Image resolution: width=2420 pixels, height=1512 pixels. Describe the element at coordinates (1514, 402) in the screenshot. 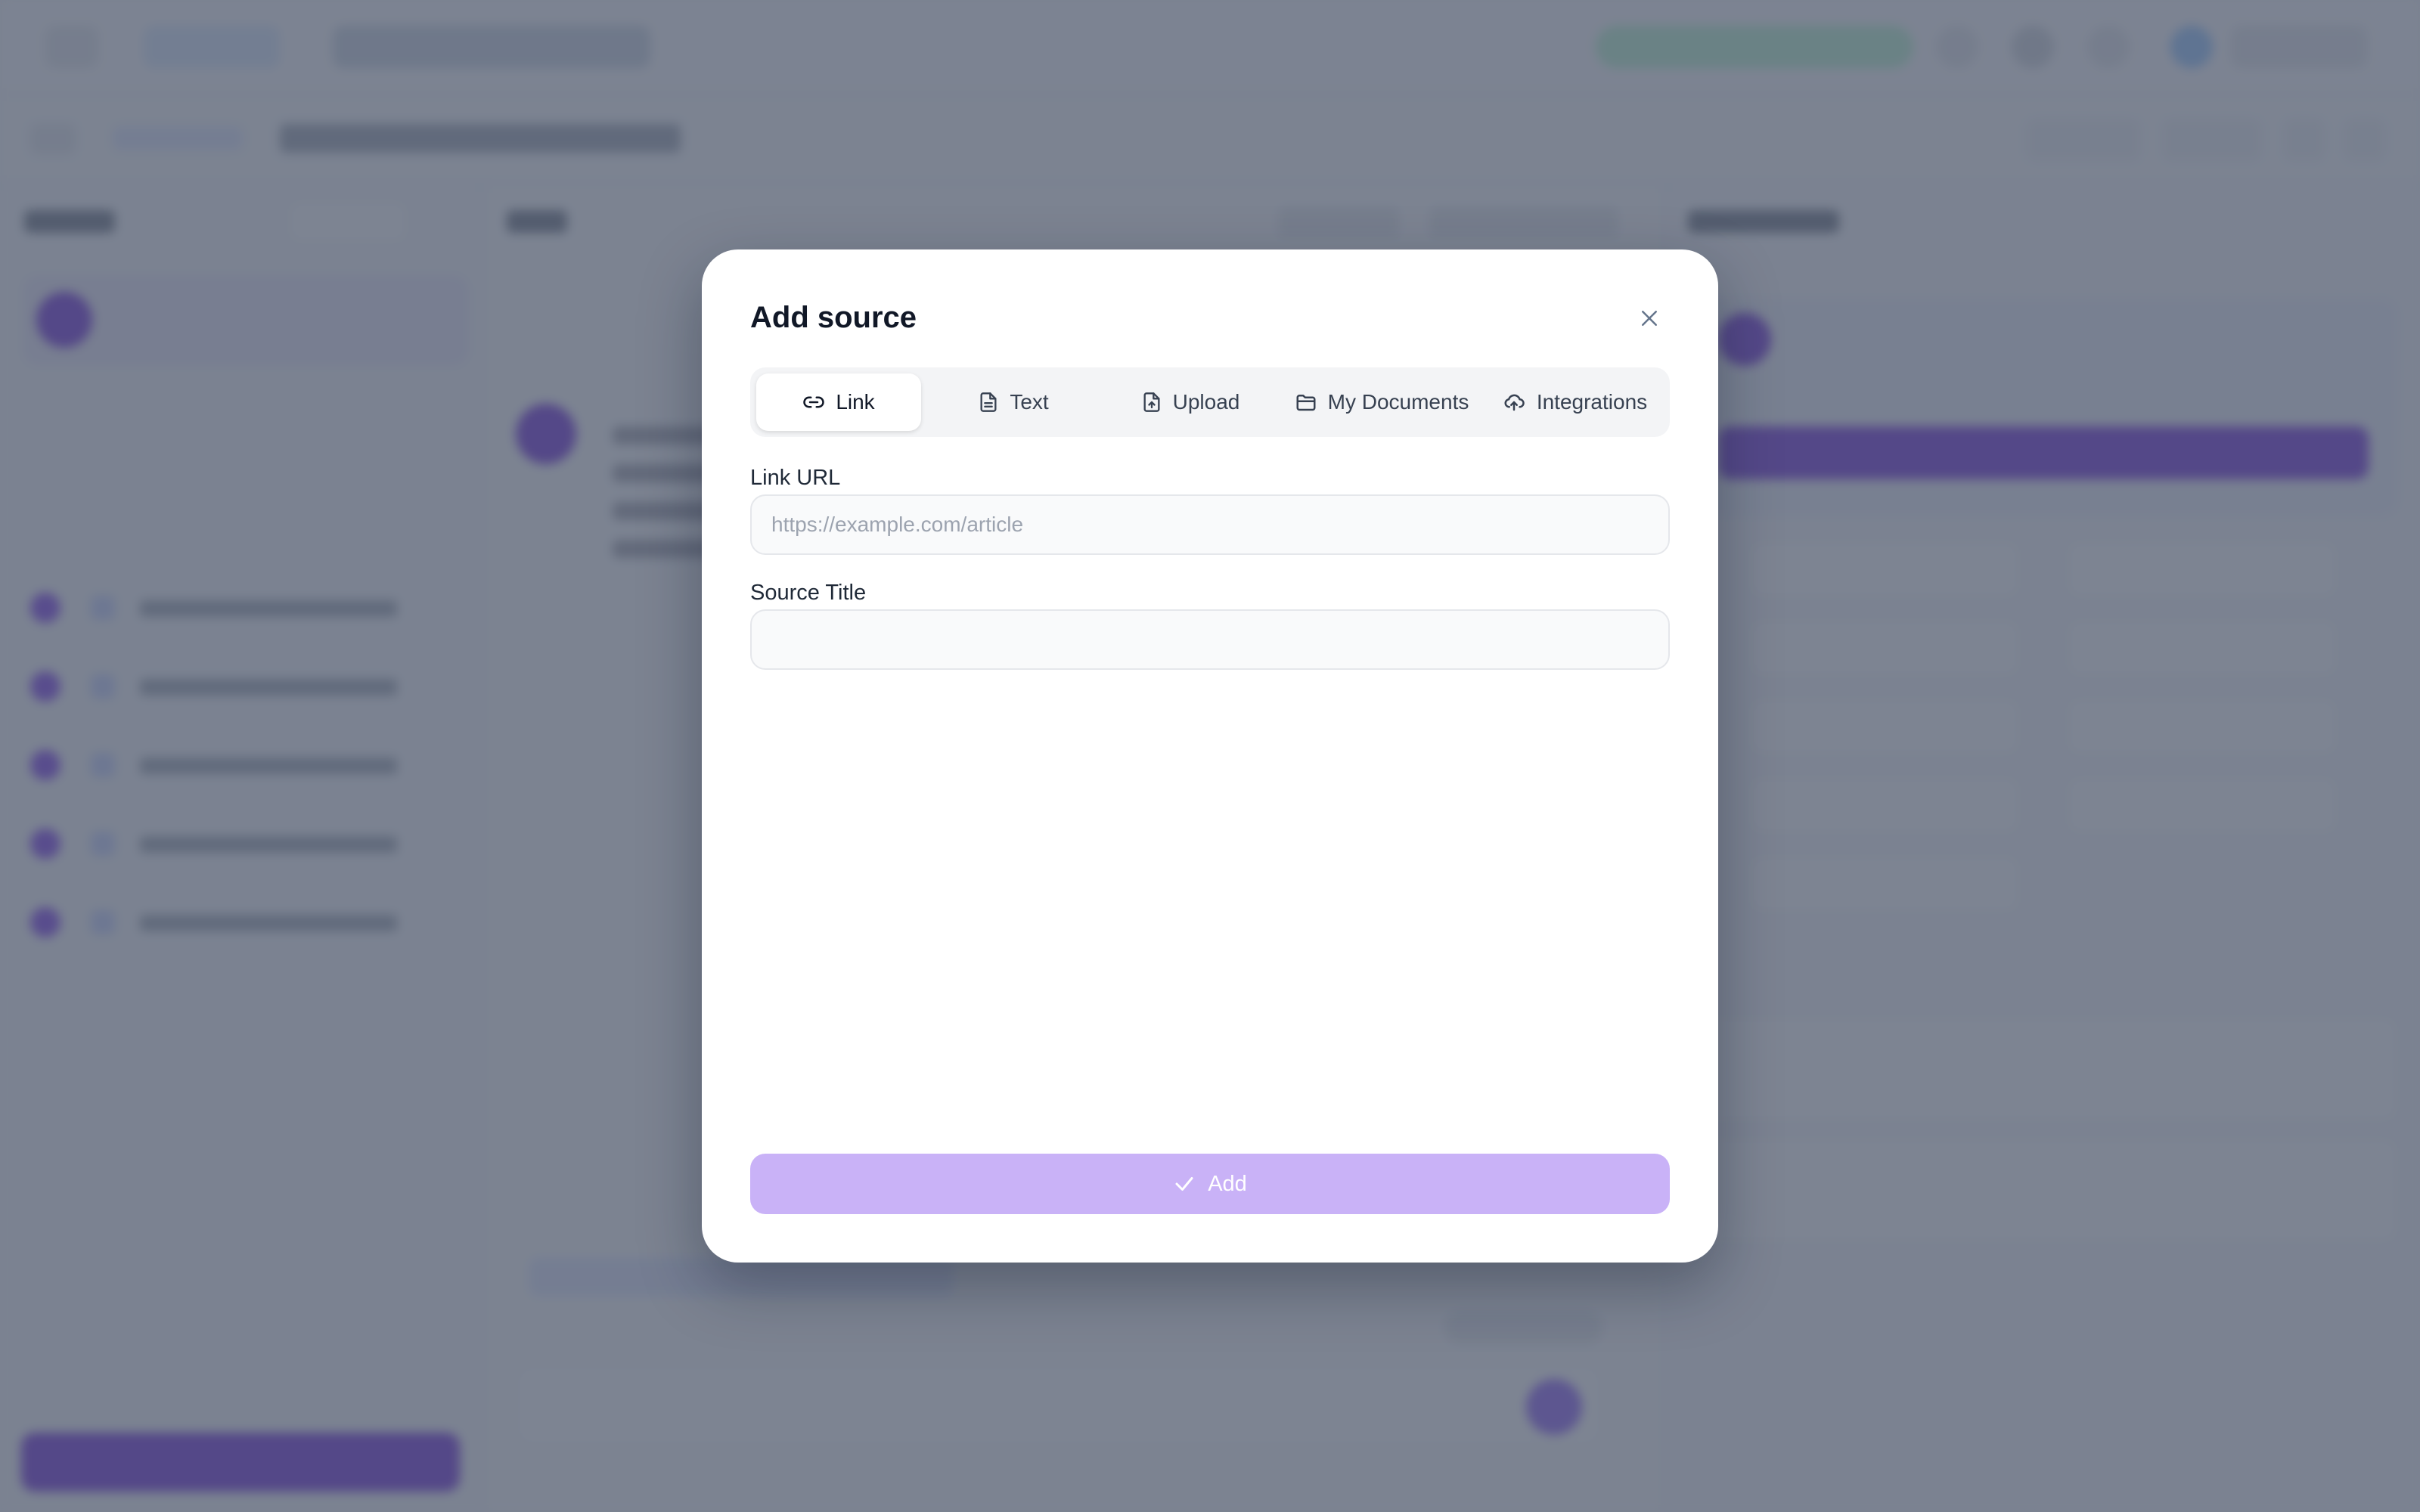

I see `cloud-upload-icon` at that location.